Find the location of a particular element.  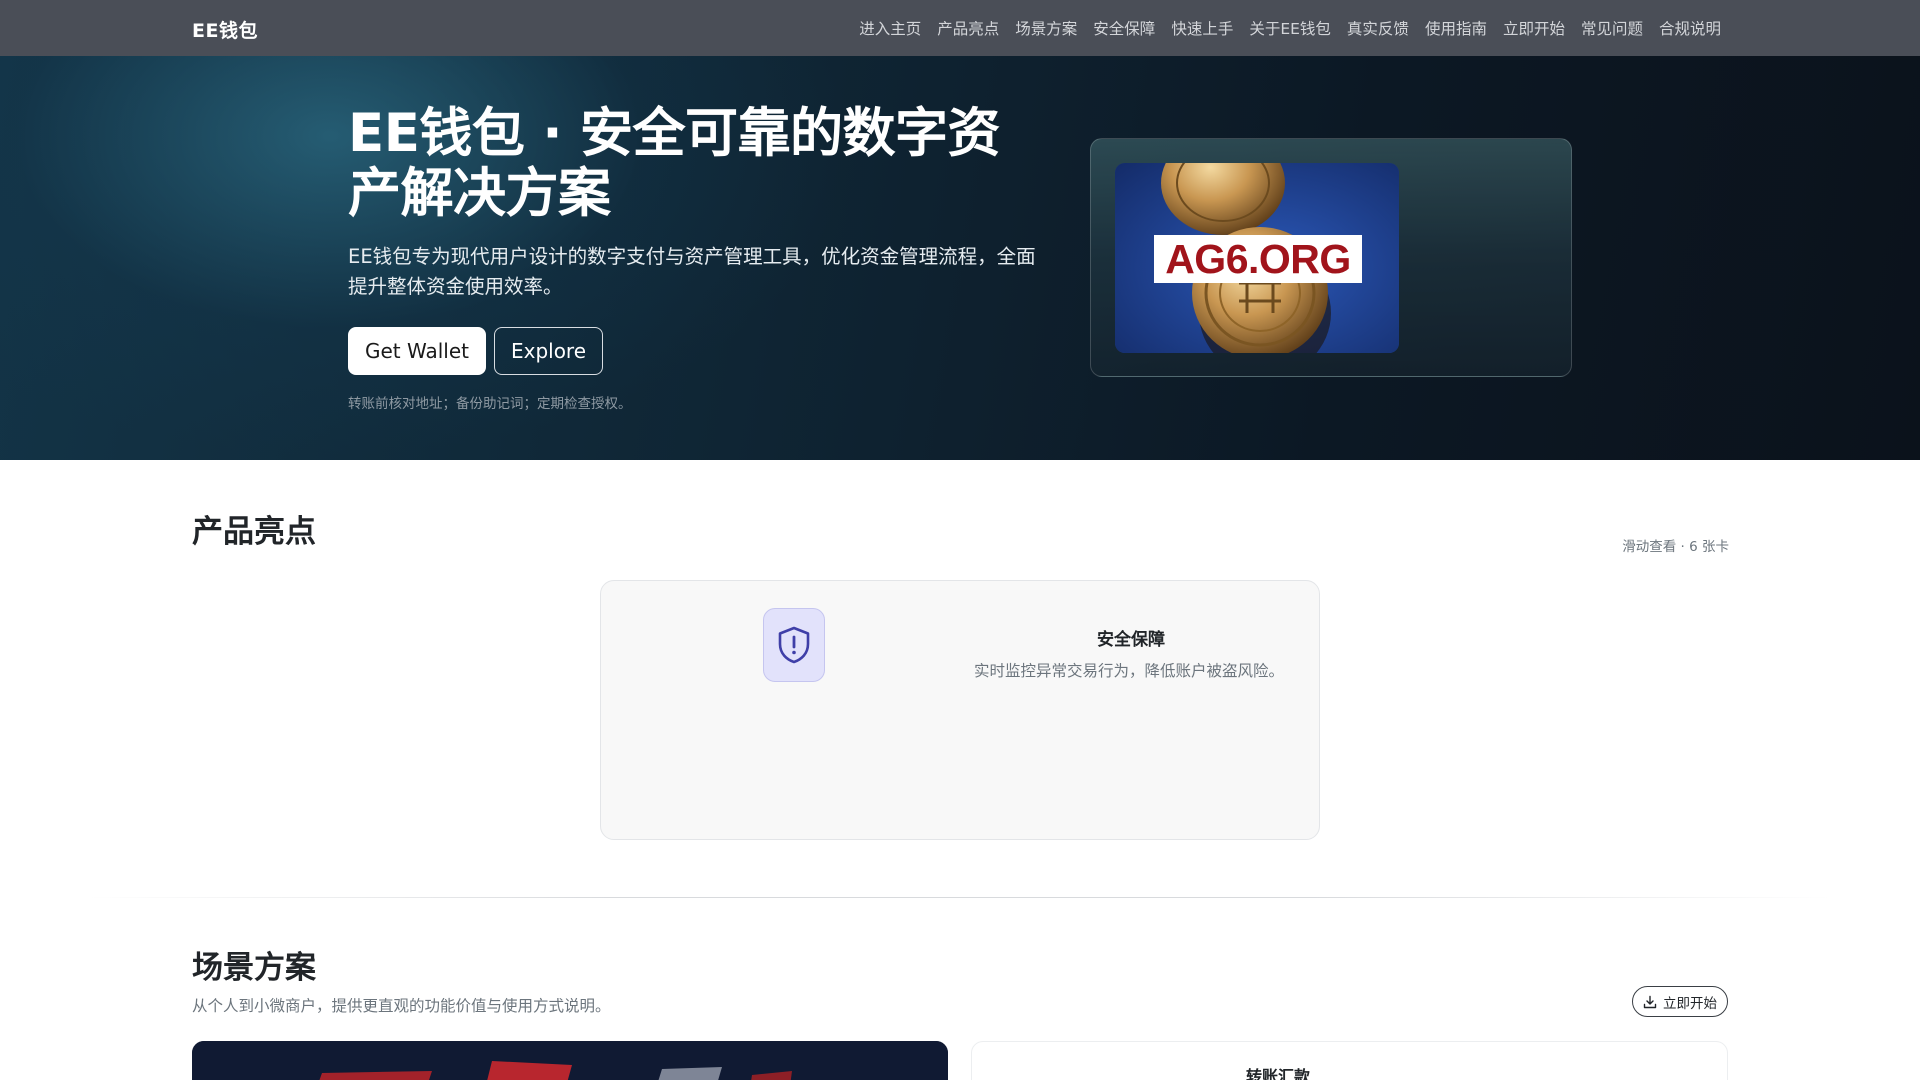

scenarios-title: 场景方案 is located at coordinates (254, 968).